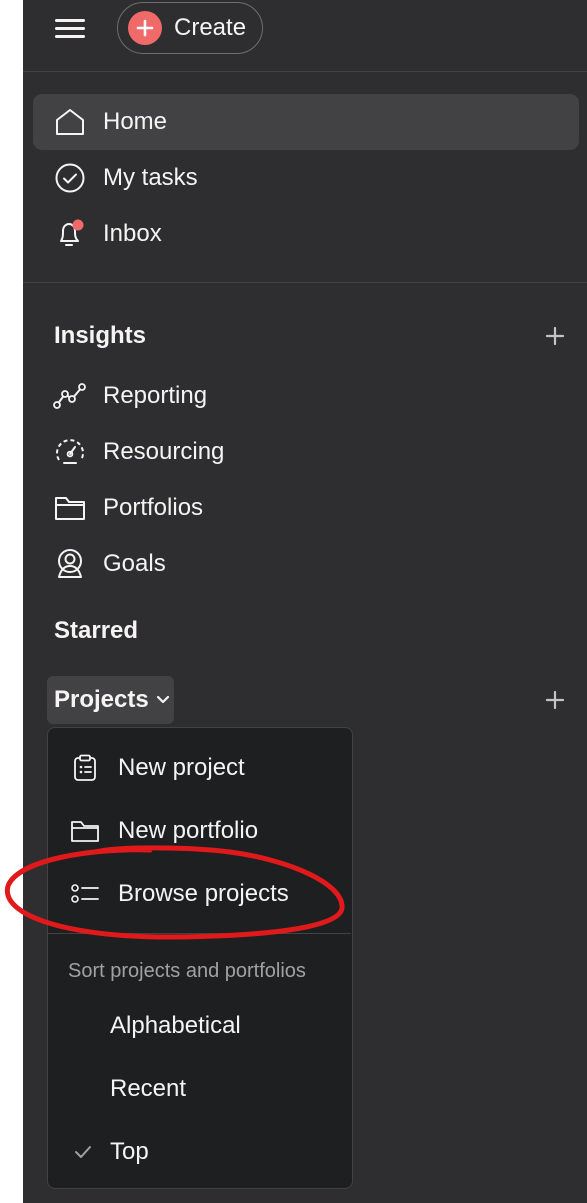  I want to click on nav-label-goals: Goals, so click(134, 563).